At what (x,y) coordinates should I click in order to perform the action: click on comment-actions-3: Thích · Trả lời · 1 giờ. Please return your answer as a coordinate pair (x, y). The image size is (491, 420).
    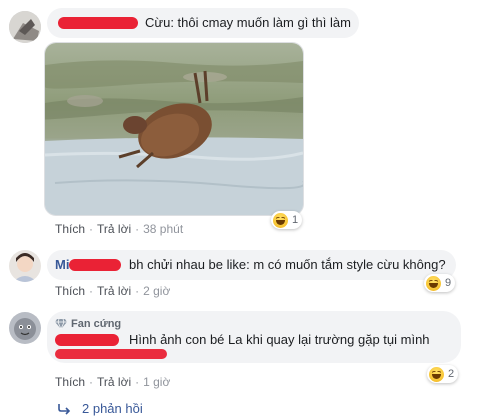
    Looking at the image, I should click on (113, 382).